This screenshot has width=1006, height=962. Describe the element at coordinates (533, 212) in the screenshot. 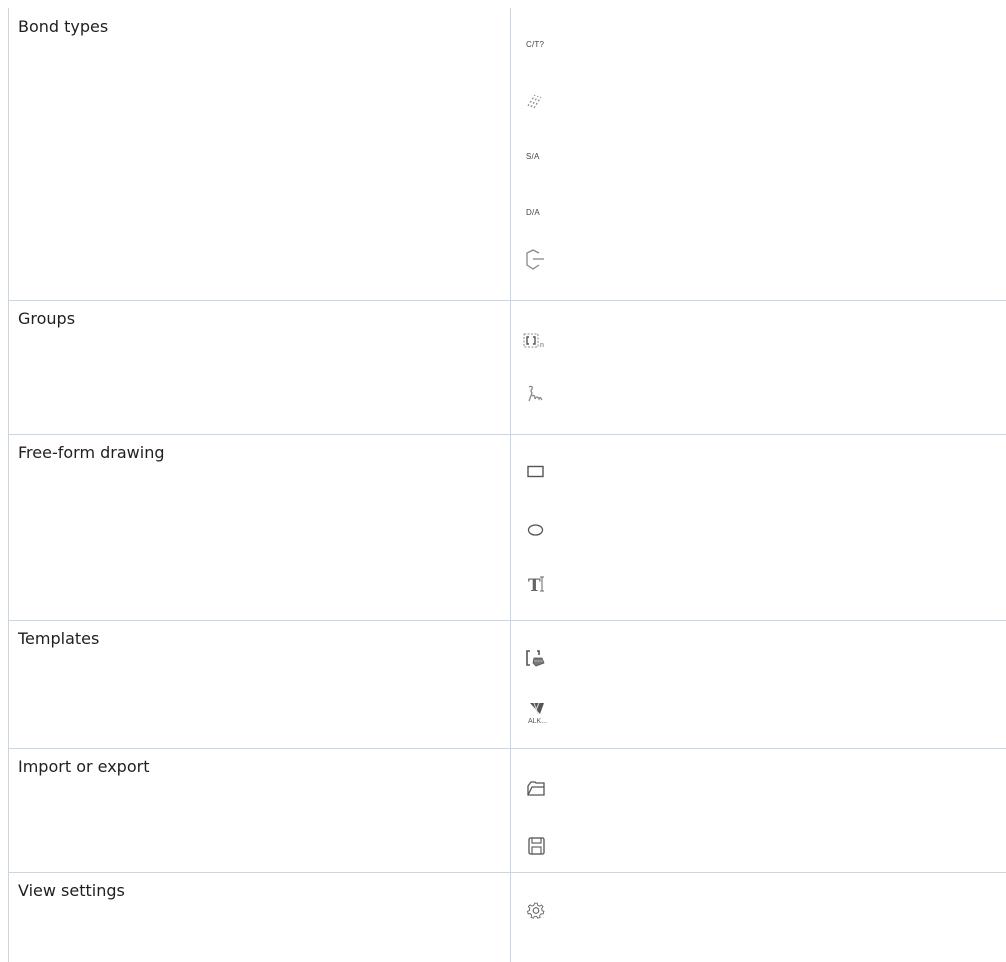

I see `double-aromatic-bond-text: D/A` at that location.